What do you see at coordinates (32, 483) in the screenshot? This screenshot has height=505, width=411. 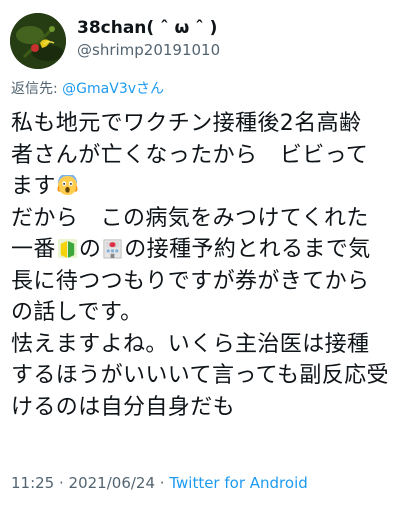 I see `tweet-time: 11:25` at bounding box center [32, 483].